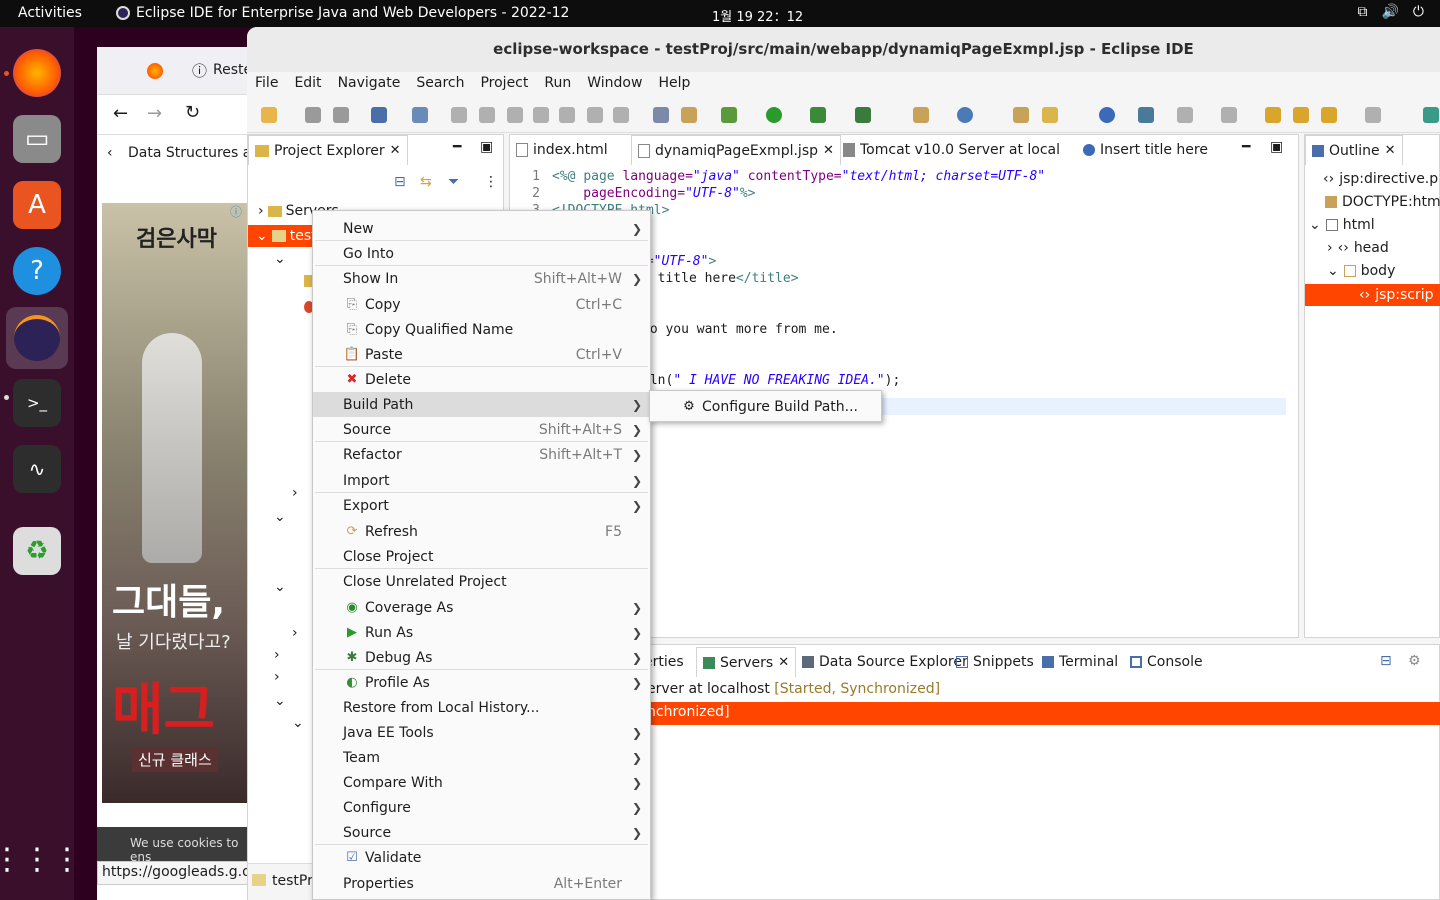  What do you see at coordinates (236, 211) in the screenshot?
I see `ad-info-icon: ⓘ` at bounding box center [236, 211].